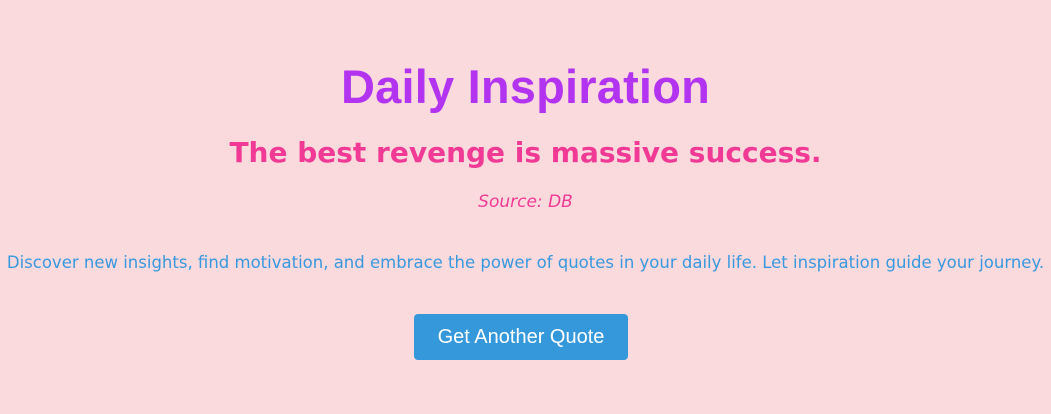 This screenshot has height=414, width=1051. Describe the element at coordinates (521, 337) in the screenshot. I see `get-another-quote-button: Get Another Quote` at that location.